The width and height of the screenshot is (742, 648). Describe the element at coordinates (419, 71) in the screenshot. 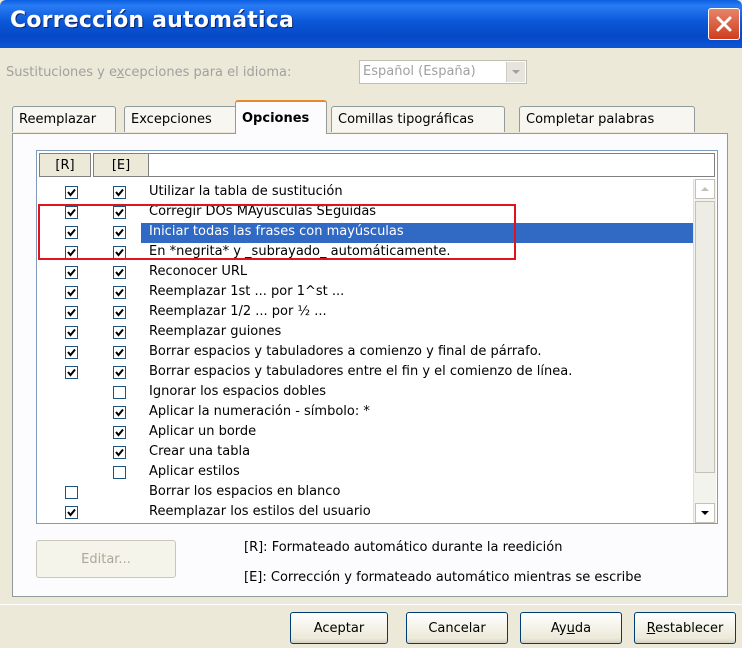

I see `language-value: Español (España)` at that location.